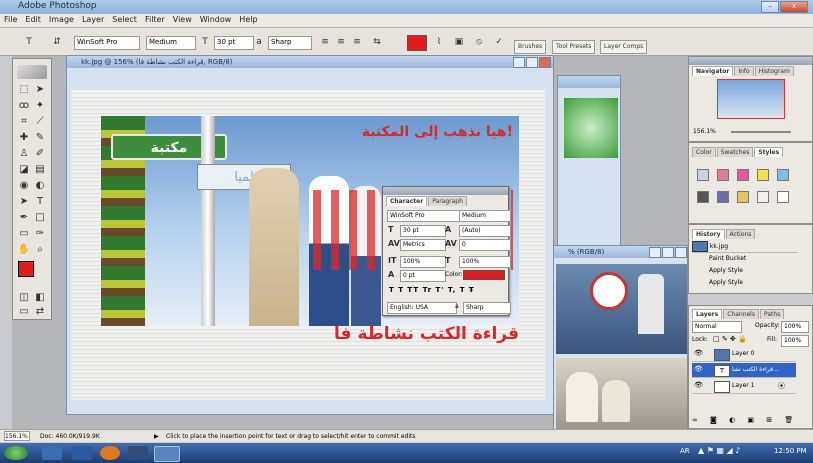 Image resolution: width=813 pixels, height=463 pixels. What do you see at coordinates (24, 154) in the screenshot?
I see `clone-stamp-icon: ♙` at bounding box center [24, 154].